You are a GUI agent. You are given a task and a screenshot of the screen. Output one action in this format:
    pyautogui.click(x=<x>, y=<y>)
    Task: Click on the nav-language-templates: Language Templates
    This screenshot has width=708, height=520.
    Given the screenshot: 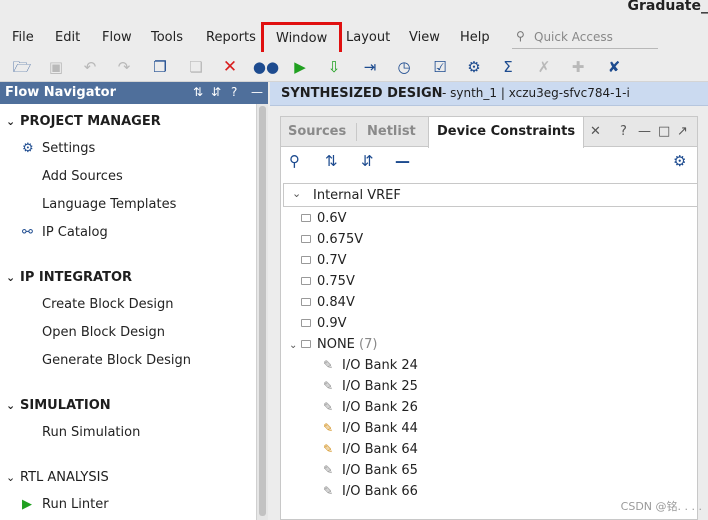 What is the action you would take?
    pyautogui.click(x=109, y=204)
    